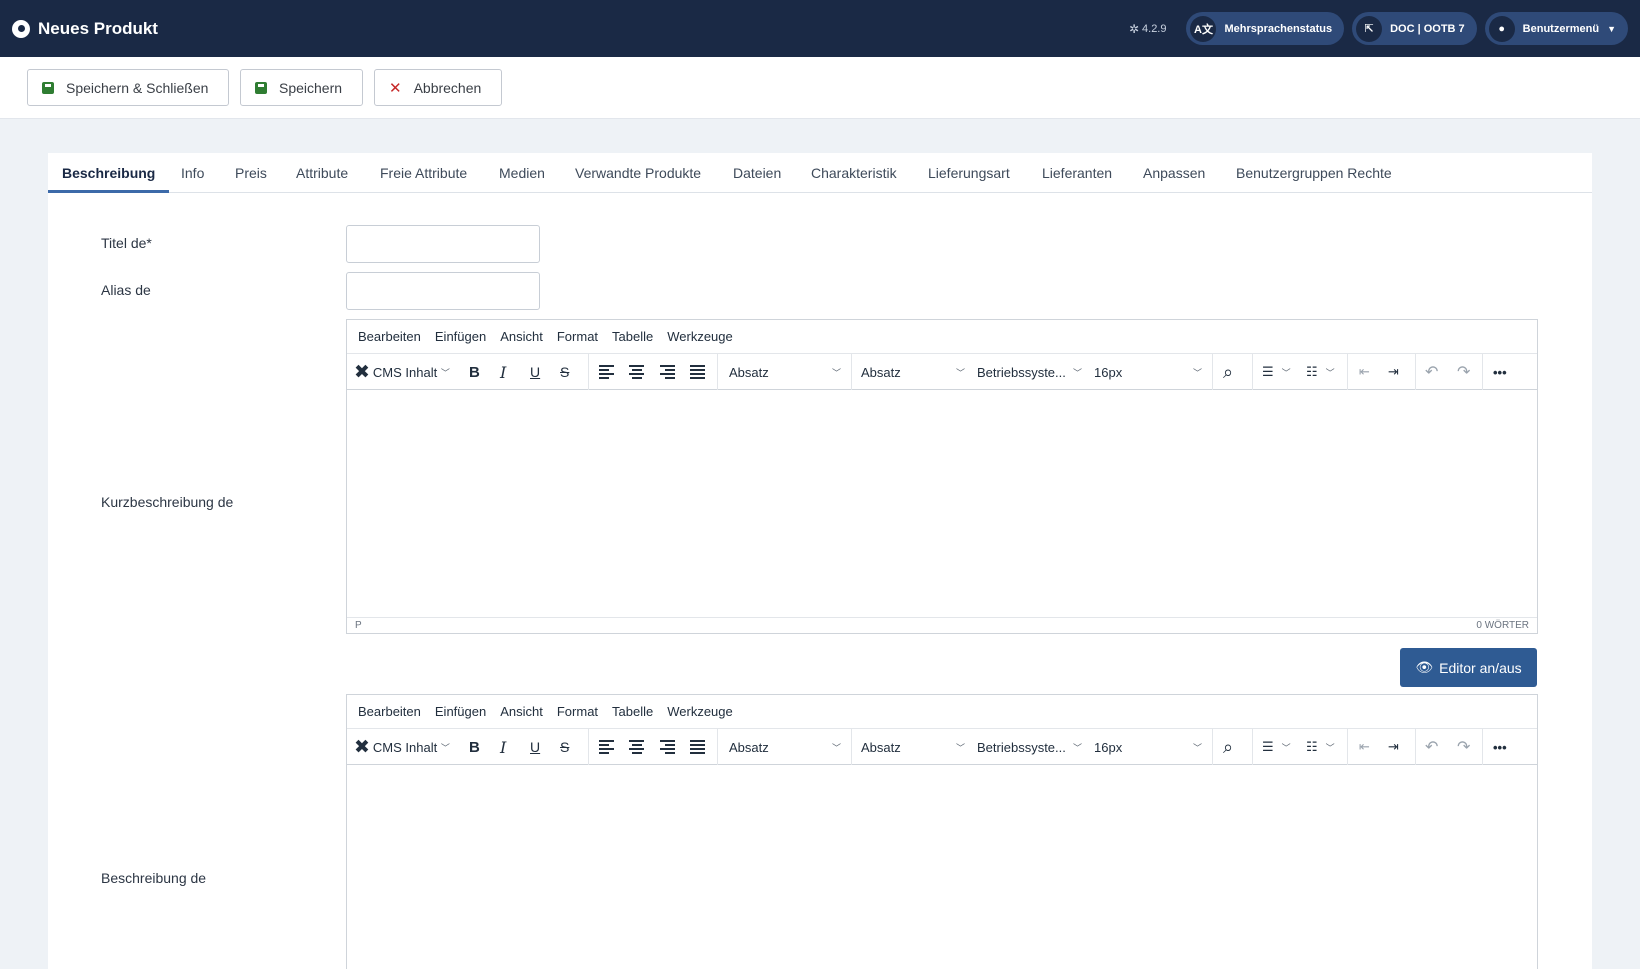 This screenshot has width=1640, height=969. What do you see at coordinates (1174, 173) in the screenshot?
I see `tab-anpassen: Anpassen` at bounding box center [1174, 173].